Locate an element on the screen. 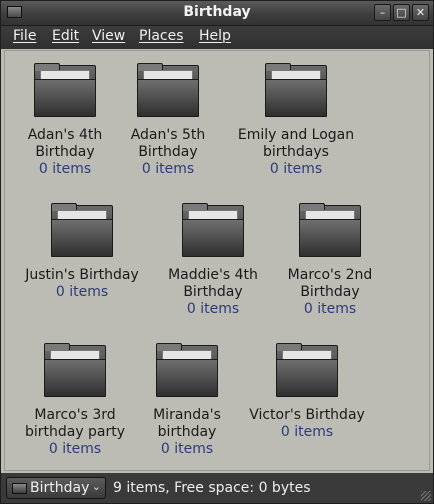 The height and width of the screenshot is (504, 434). resize-grip-icon is located at coordinates (426, 496).